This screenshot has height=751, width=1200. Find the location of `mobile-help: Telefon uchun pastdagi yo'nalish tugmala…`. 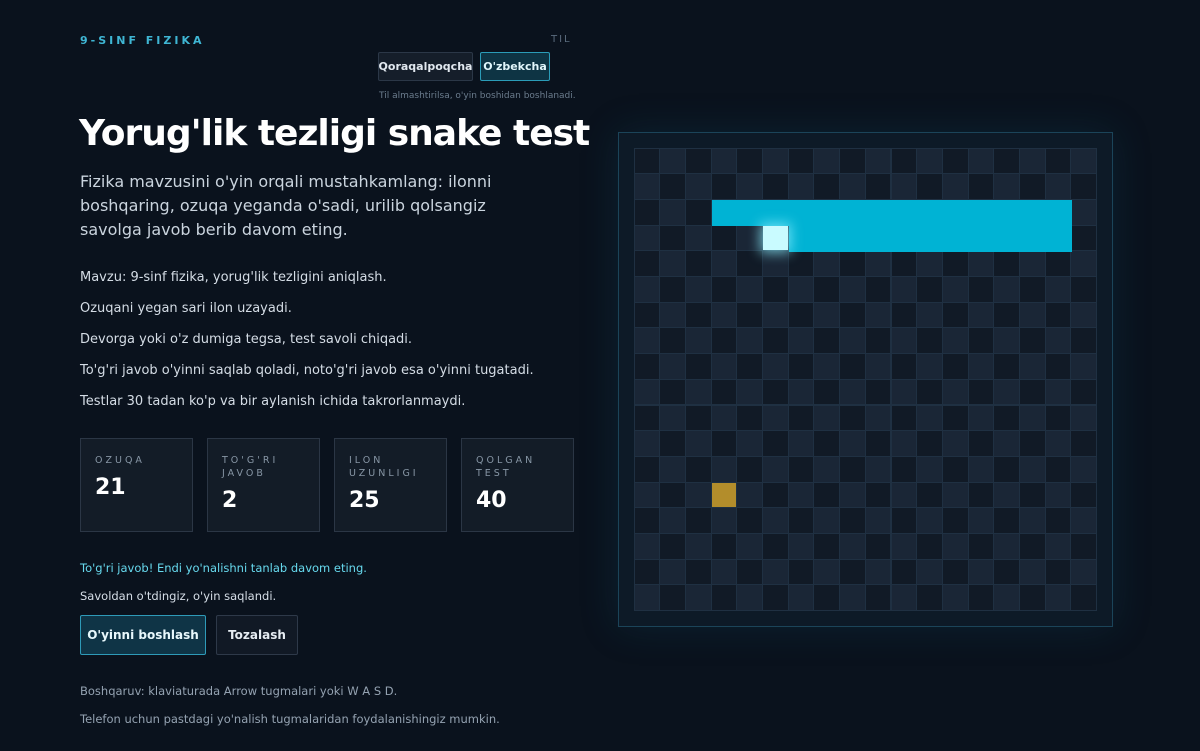

mobile-help: Telefon uchun pastdagi yo'nalish tugmala… is located at coordinates (290, 719).